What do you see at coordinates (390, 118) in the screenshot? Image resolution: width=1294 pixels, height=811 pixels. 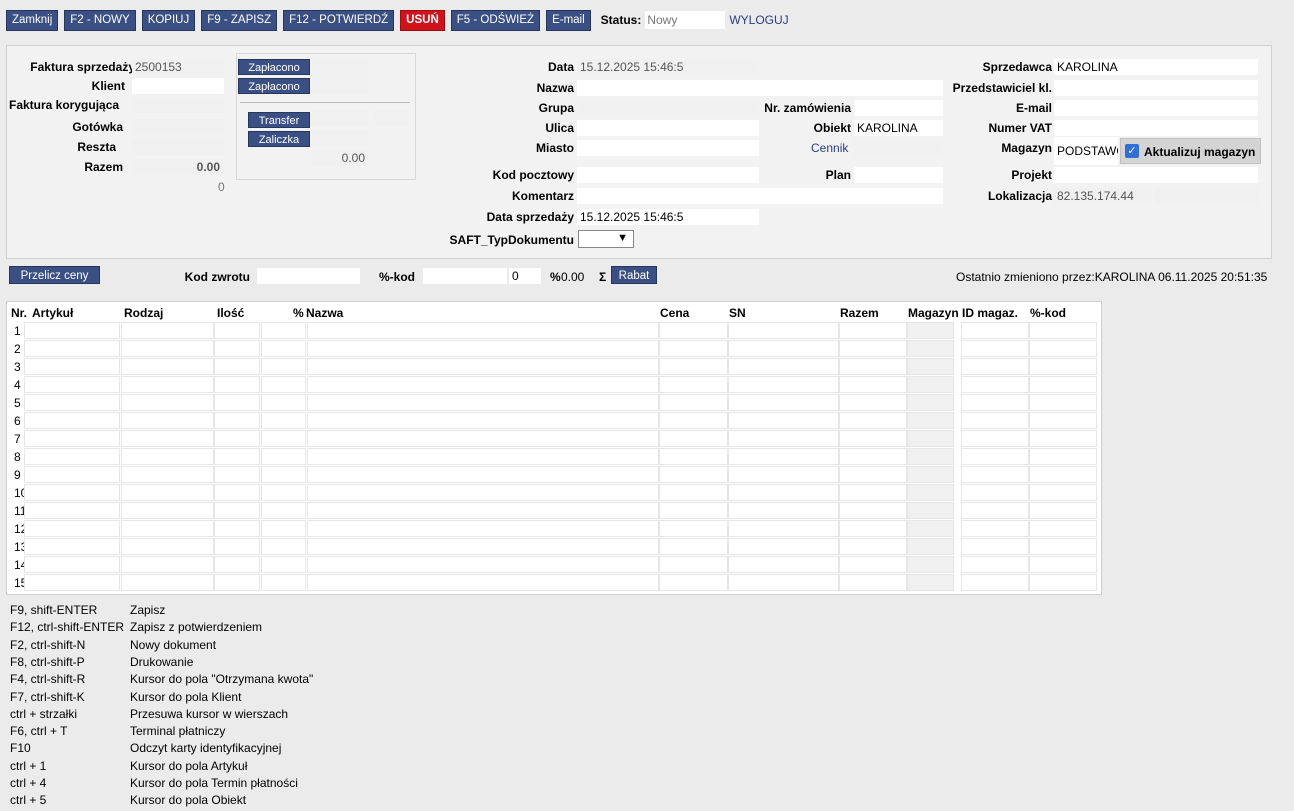 I see `transfer-extra-field` at bounding box center [390, 118].